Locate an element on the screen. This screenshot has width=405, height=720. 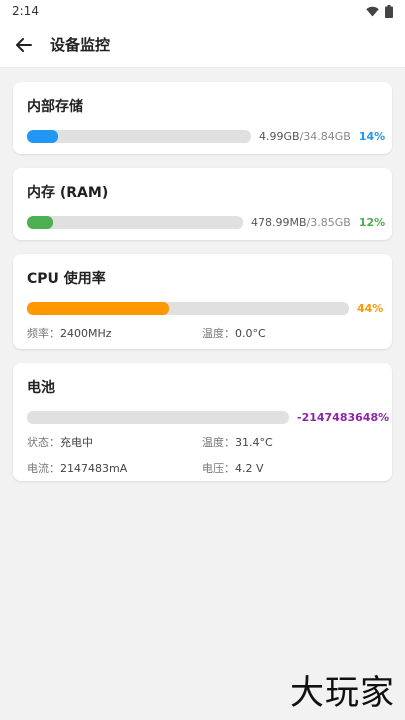
battery-current: 电流：2147483mA is located at coordinates (114, 468).